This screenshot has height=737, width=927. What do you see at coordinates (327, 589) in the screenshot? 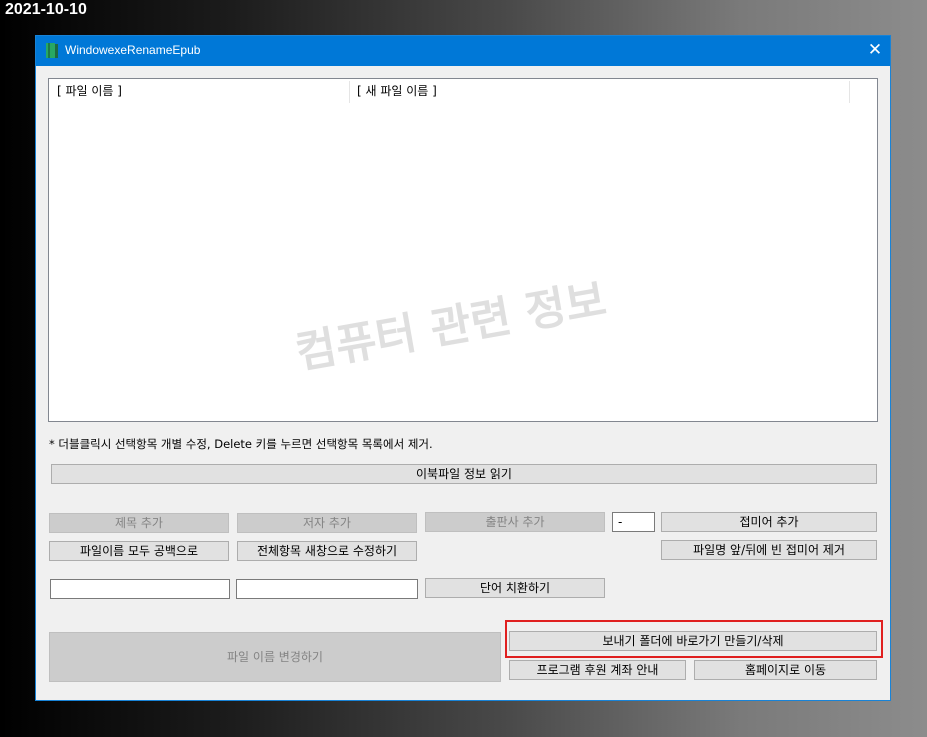
I see `replace-text-input` at bounding box center [327, 589].